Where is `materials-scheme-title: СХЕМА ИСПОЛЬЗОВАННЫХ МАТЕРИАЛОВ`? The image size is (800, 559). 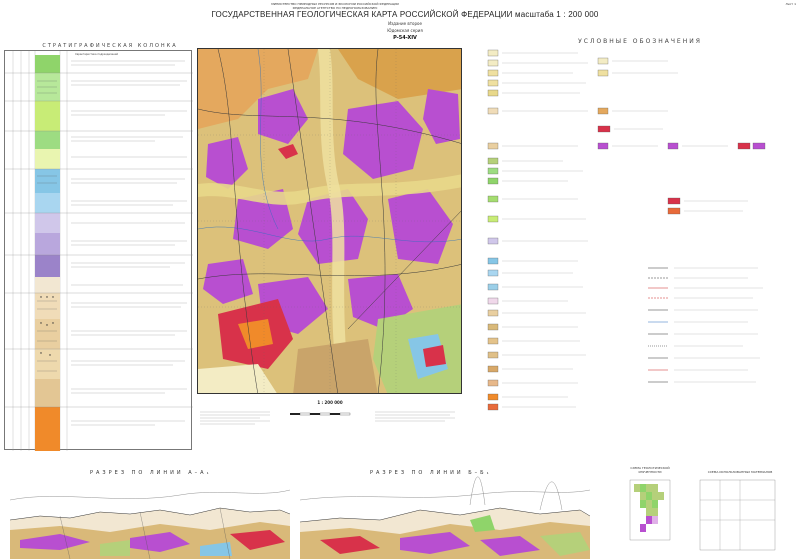 materials-scheme-title: СХЕМА ИСПОЛЬЗОВАННЫХ МАТЕРИАЛОВ is located at coordinates (740, 472).